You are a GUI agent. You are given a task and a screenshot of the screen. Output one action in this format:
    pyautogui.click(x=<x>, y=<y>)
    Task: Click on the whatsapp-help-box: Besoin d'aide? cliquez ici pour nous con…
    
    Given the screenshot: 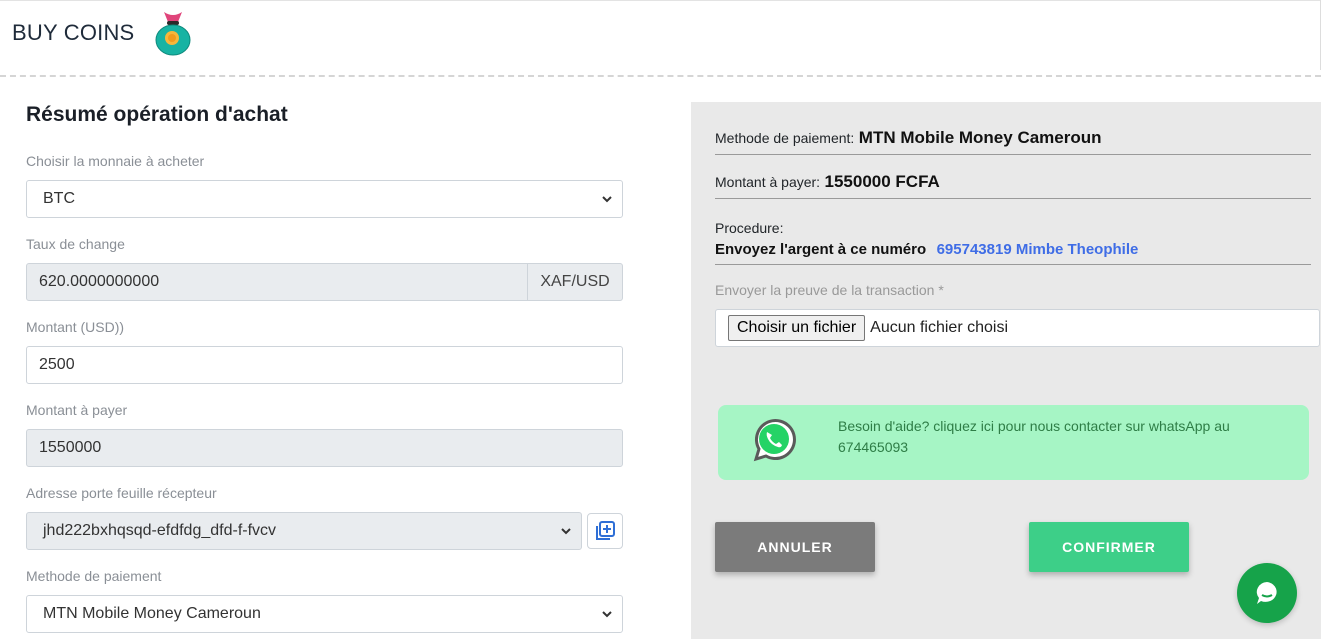 What is the action you would take?
    pyautogui.click(x=1013, y=442)
    